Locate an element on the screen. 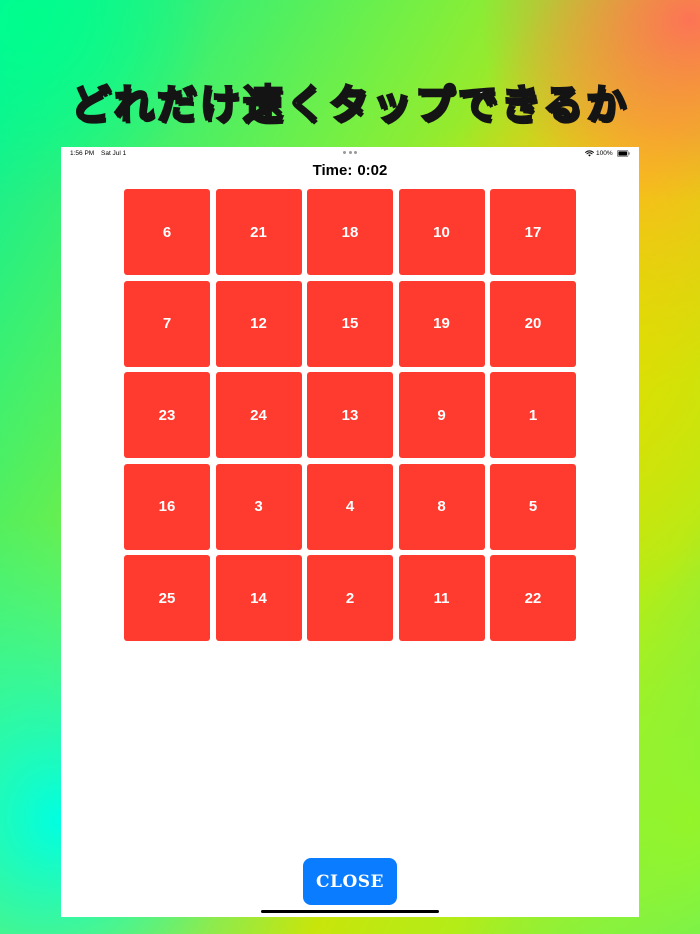  timer-label: Time: is located at coordinates (332, 170).